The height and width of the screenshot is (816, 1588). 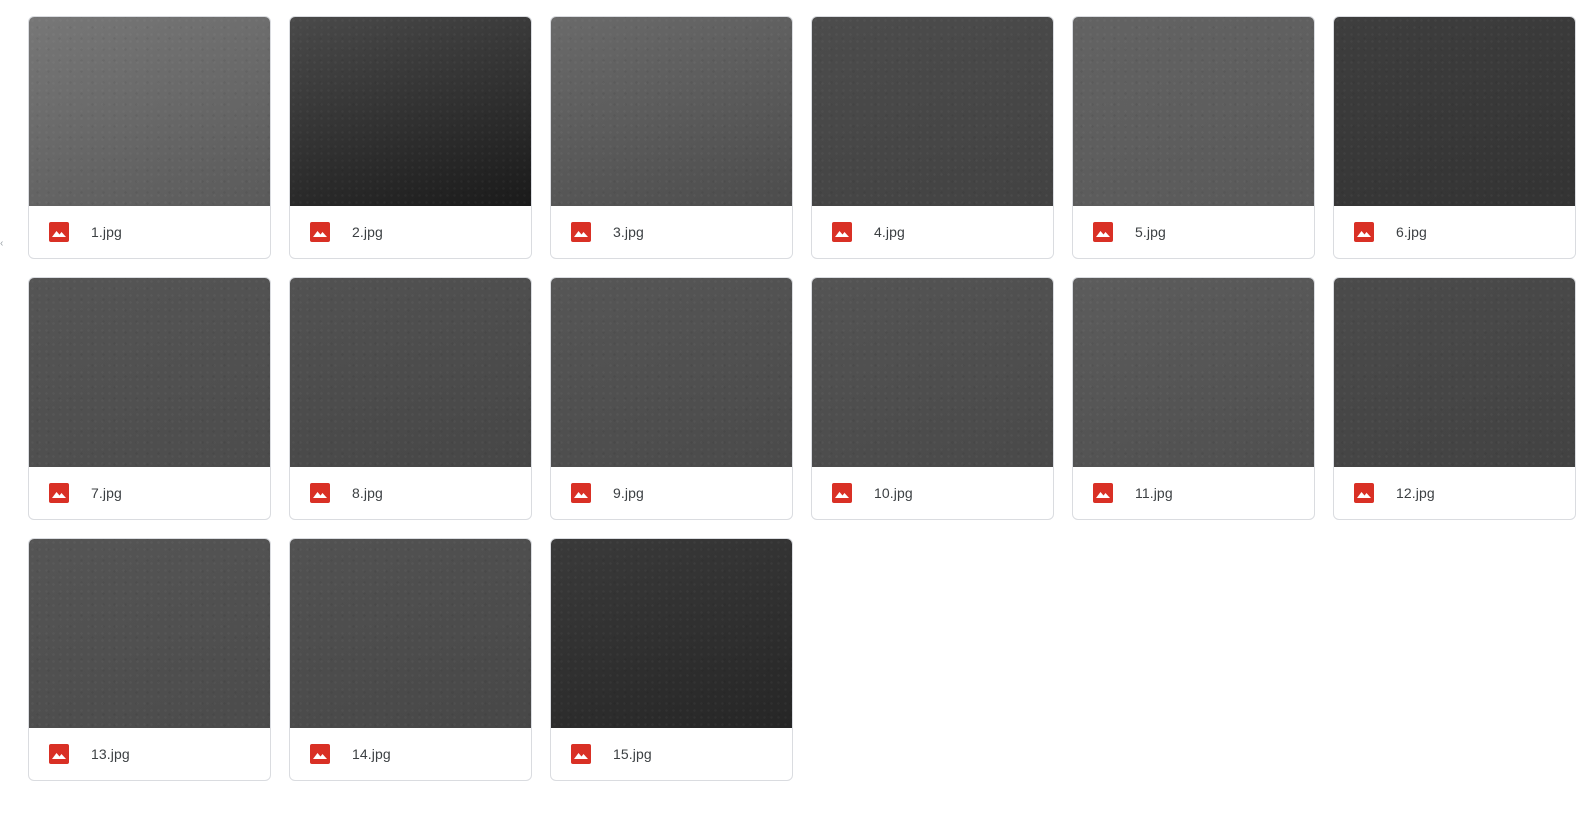 I want to click on file-card: 1.jpg, so click(x=149, y=137).